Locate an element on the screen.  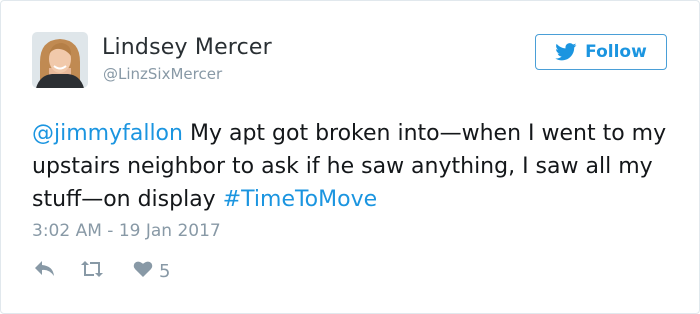
reply-icon is located at coordinates (45, 271).